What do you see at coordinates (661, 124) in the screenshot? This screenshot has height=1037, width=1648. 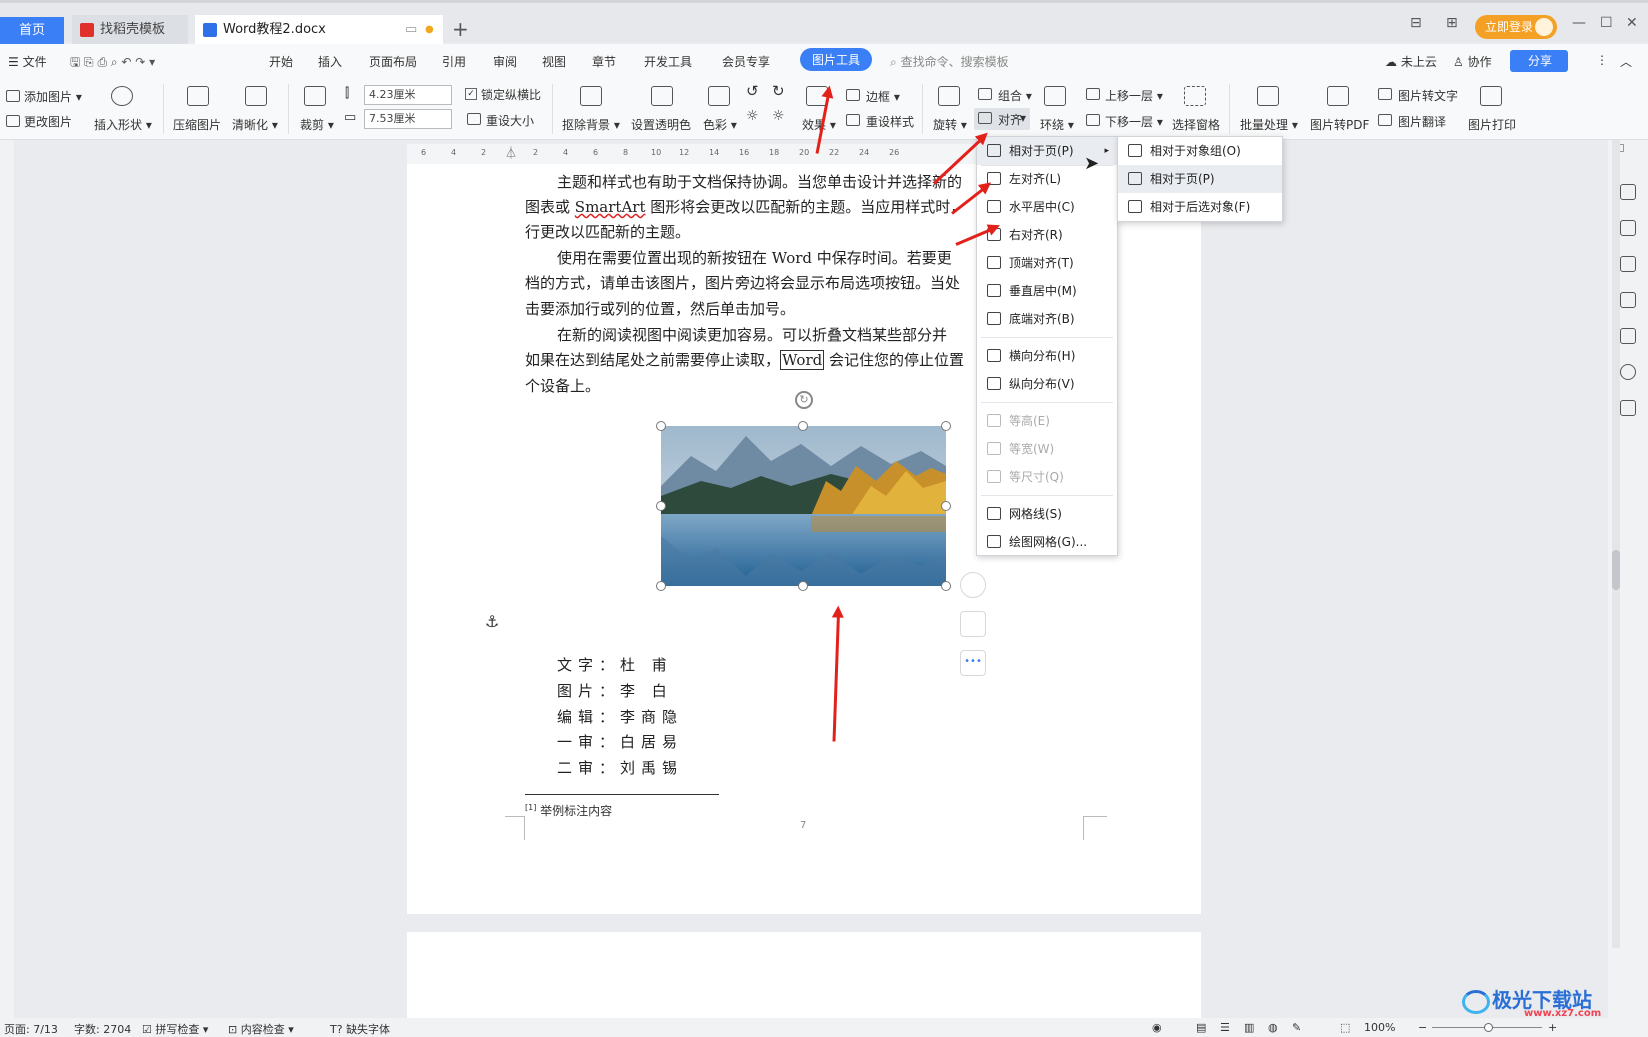 I see `set-transparent-button: 设置透明色` at bounding box center [661, 124].